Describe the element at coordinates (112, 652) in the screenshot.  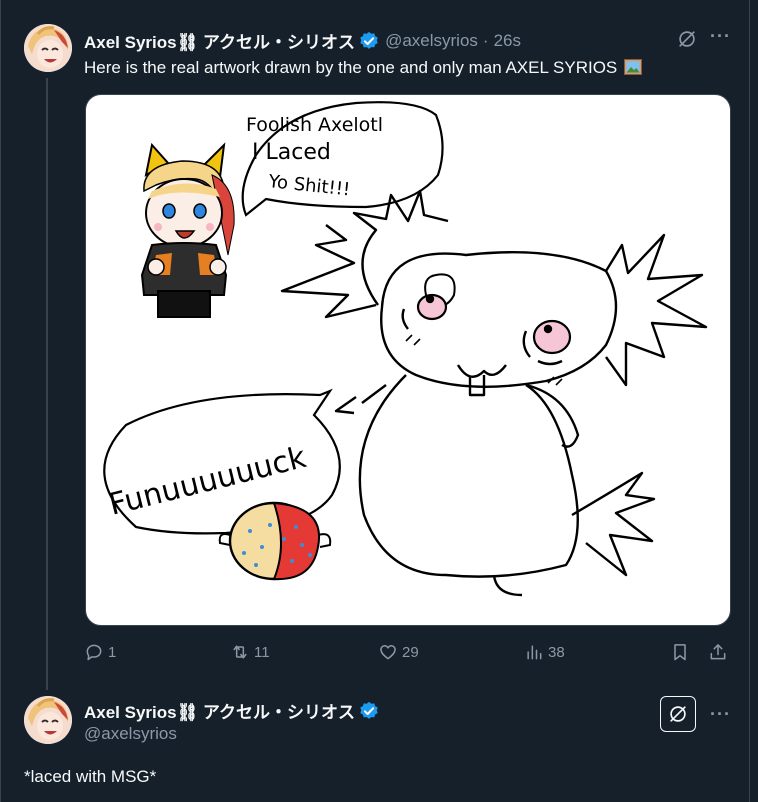
I see `reply-count: 1` at that location.